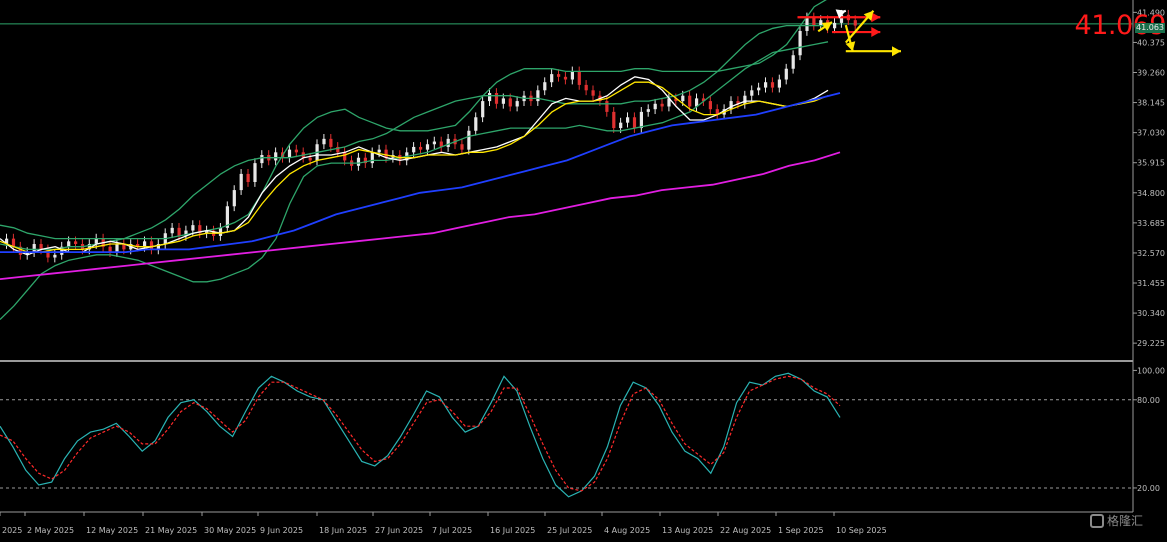 This screenshot has width=1167, height=542. What do you see at coordinates (1097, 520) in the screenshot?
I see `watermark-logo-icon` at bounding box center [1097, 520].